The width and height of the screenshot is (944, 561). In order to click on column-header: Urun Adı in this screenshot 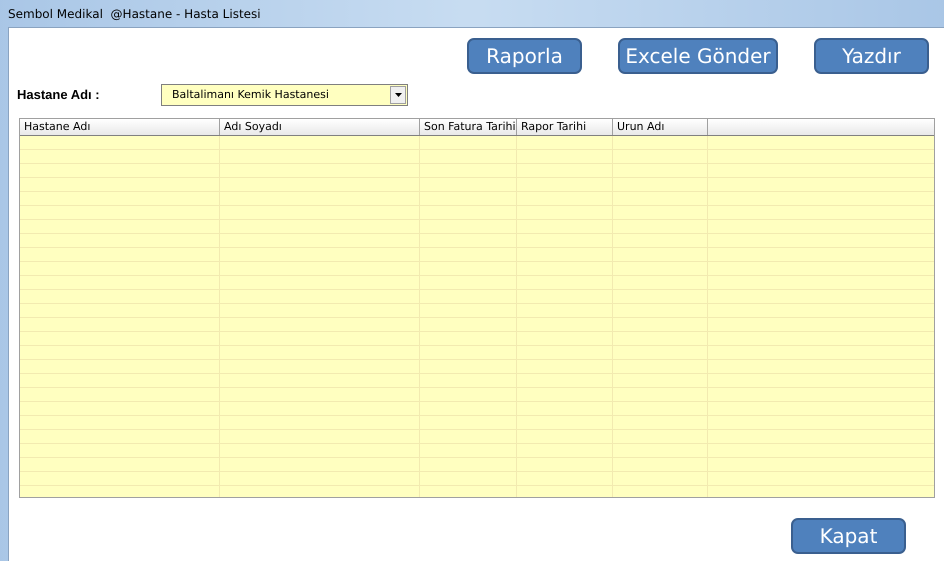, I will do `click(660, 127)`.